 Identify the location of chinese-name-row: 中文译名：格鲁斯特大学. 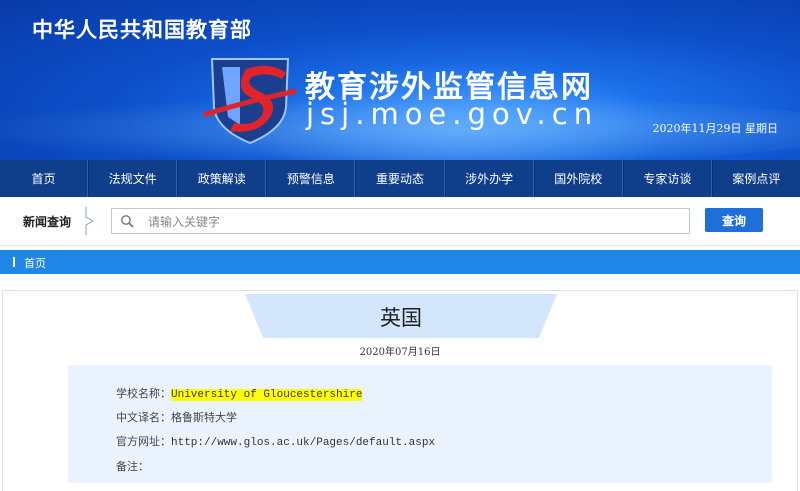
(176, 417).